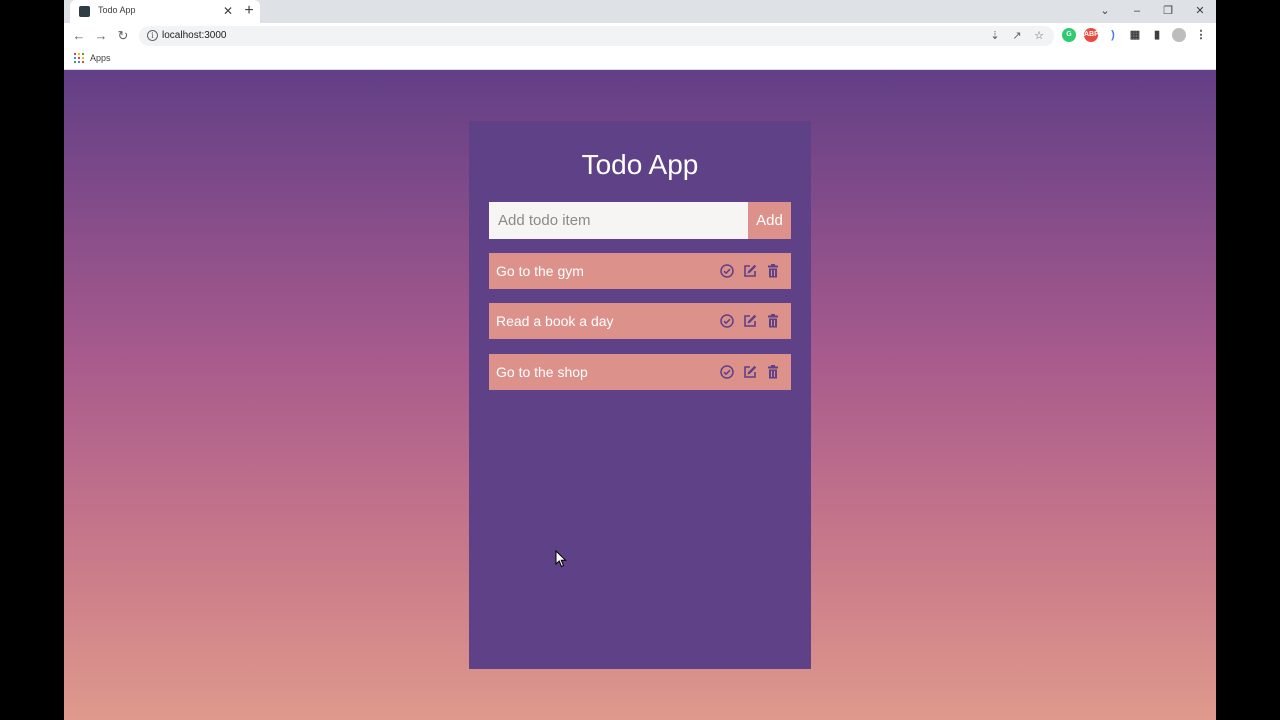 Image resolution: width=1280 pixels, height=720 pixels. What do you see at coordinates (640, 372) in the screenshot?
I see `todo-item: Go to the shop` at bounding box center [640, 372].